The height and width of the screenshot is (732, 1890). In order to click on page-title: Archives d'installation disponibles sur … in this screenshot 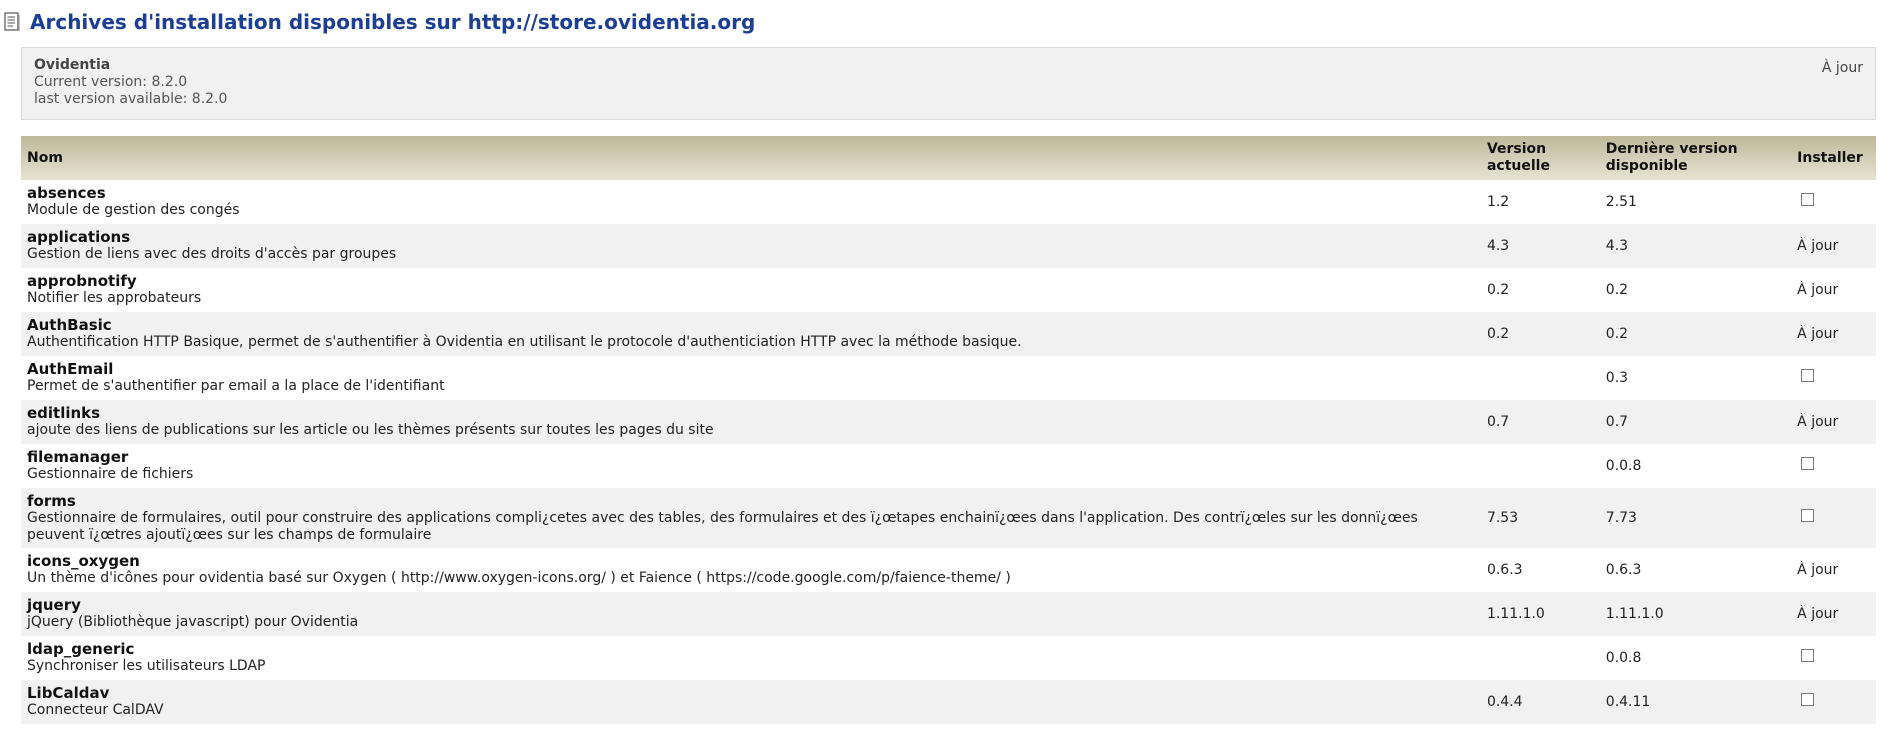, I will do `click(393, 22)`.